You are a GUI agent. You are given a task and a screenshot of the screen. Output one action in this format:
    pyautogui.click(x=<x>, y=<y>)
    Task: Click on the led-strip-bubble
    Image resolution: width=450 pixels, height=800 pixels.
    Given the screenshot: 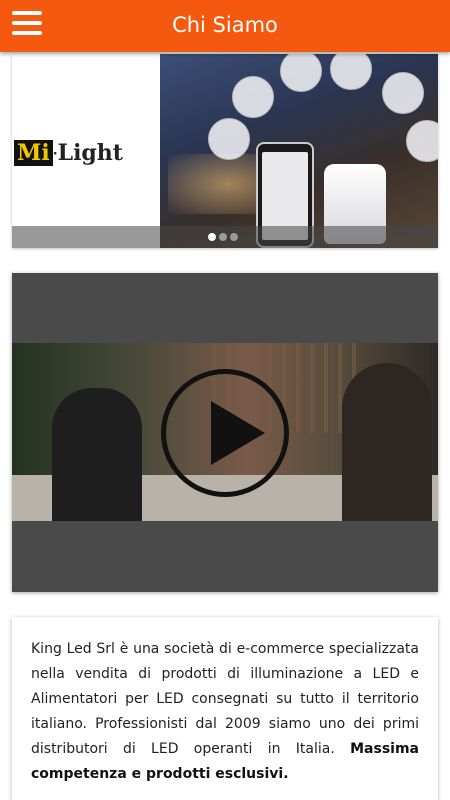 What is the action you would take?
    pyautogui.click(x=253, y=97)
    